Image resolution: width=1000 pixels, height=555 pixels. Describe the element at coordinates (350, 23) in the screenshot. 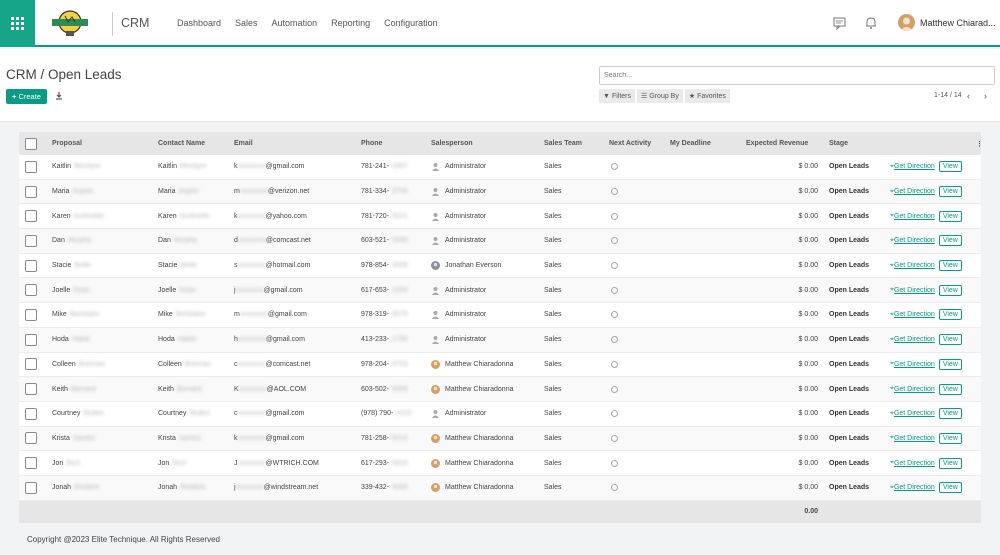

I see `menu-reporting: Reporting` at that location.